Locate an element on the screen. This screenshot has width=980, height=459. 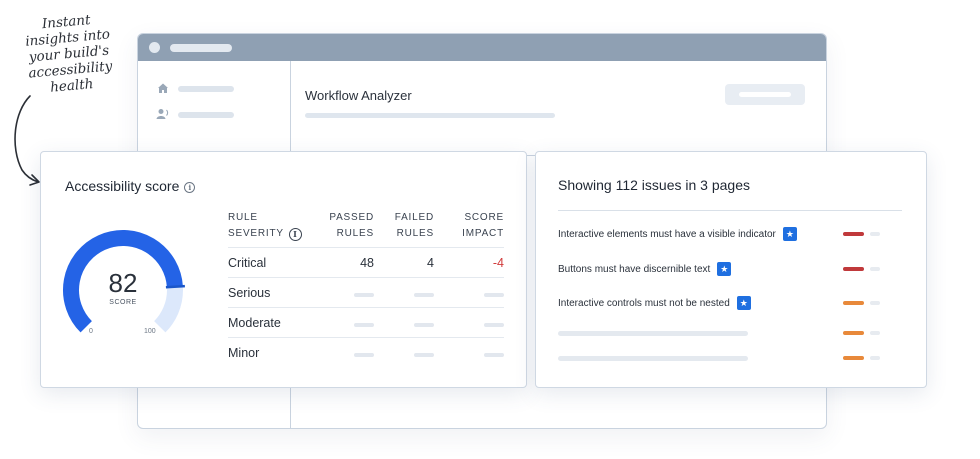
header-rule-severity: RULE SEVERITY i is located at coordinates (276, 229).